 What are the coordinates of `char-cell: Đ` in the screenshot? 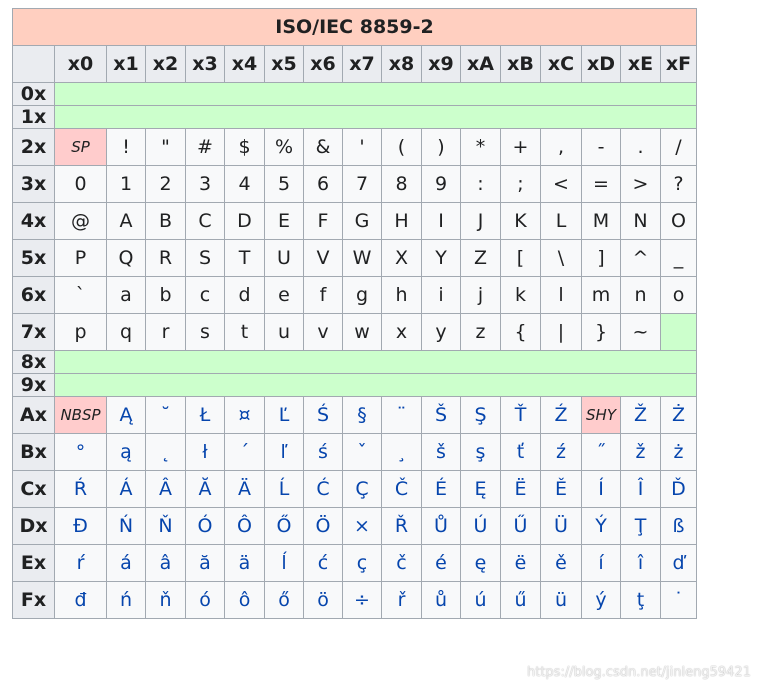 It's located at (80, 526).